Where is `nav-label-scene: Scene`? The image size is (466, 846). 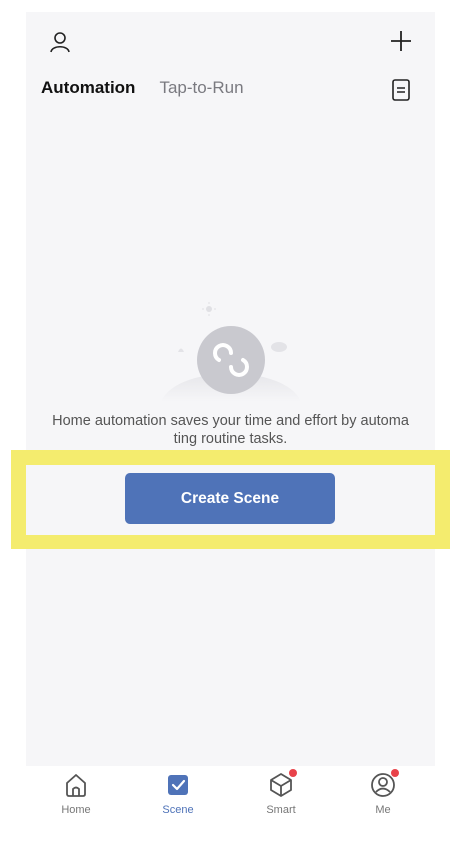 nav-label-scene: Scene is located at coordinates (178, 810).